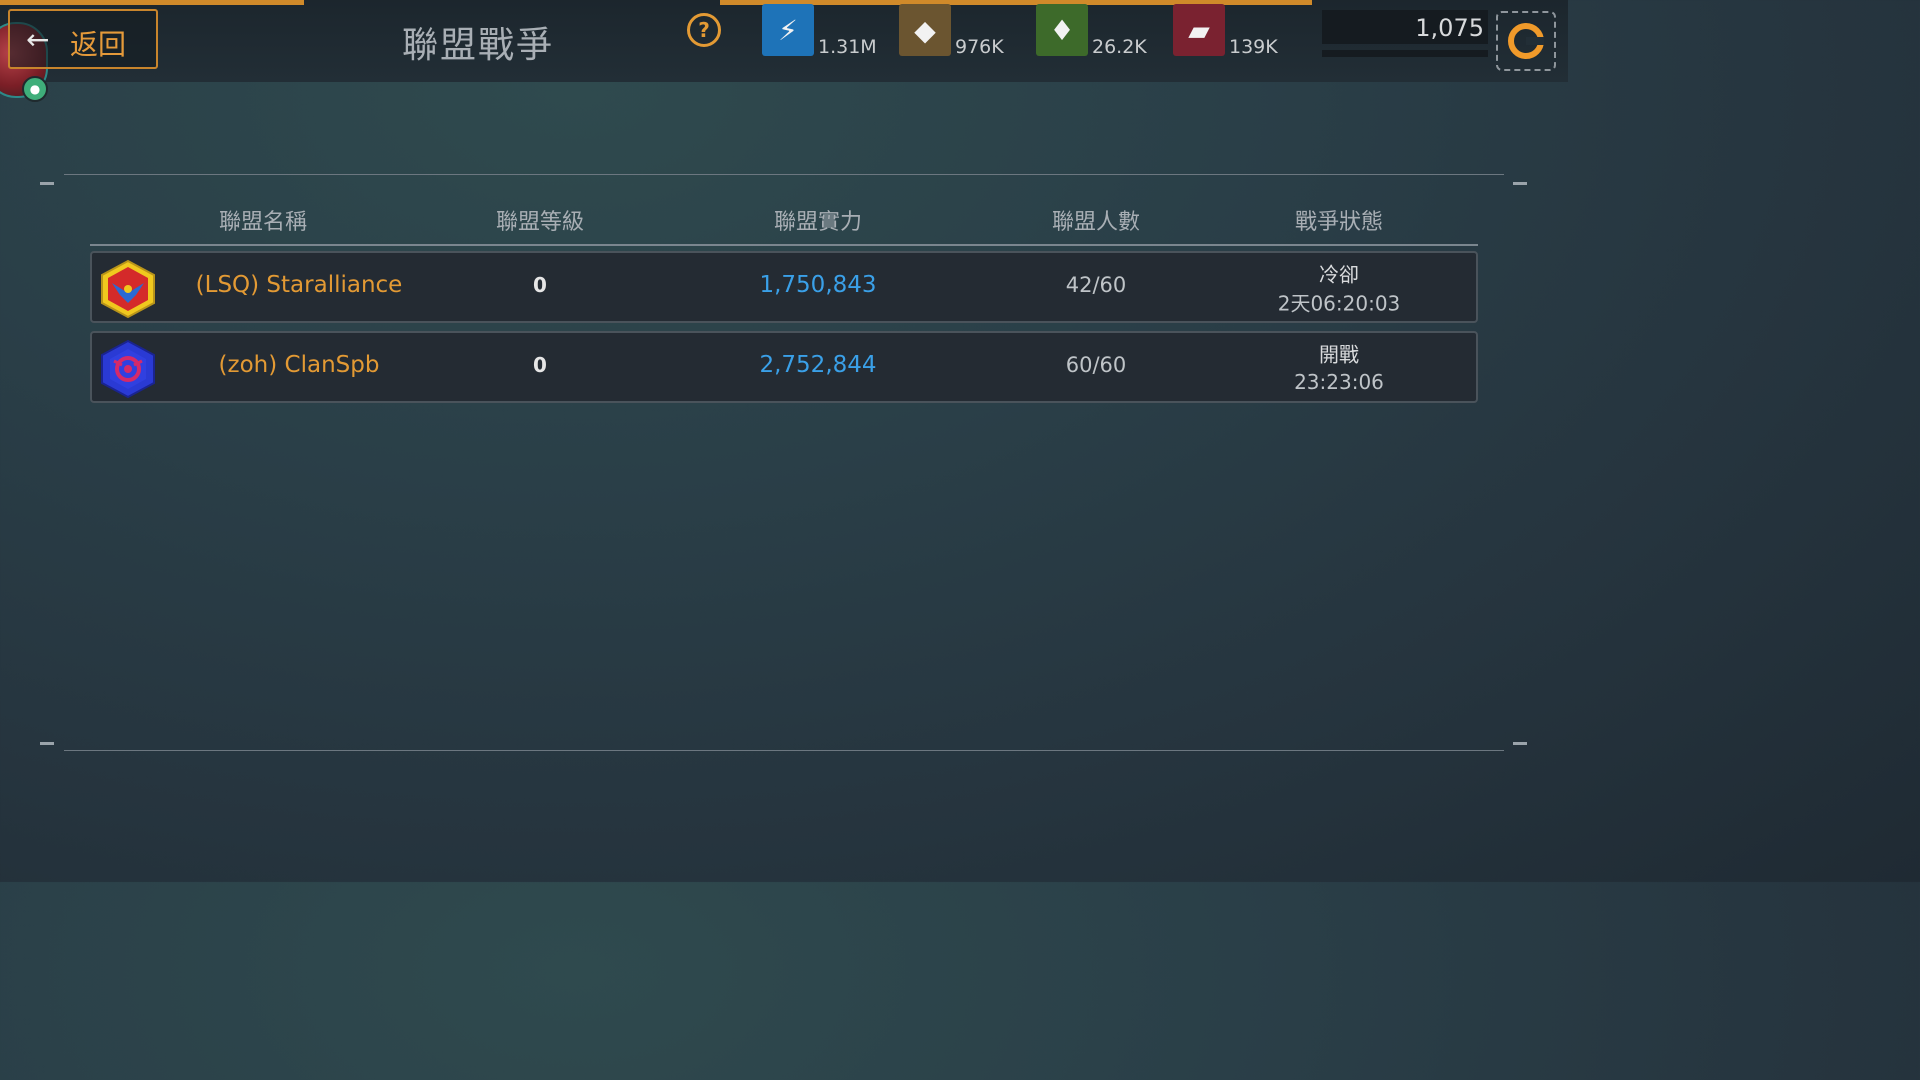 This screenshot has height=1080, width=1920. I want to click on war-status-timer: 2天06:20:03, so click(1339, 303).